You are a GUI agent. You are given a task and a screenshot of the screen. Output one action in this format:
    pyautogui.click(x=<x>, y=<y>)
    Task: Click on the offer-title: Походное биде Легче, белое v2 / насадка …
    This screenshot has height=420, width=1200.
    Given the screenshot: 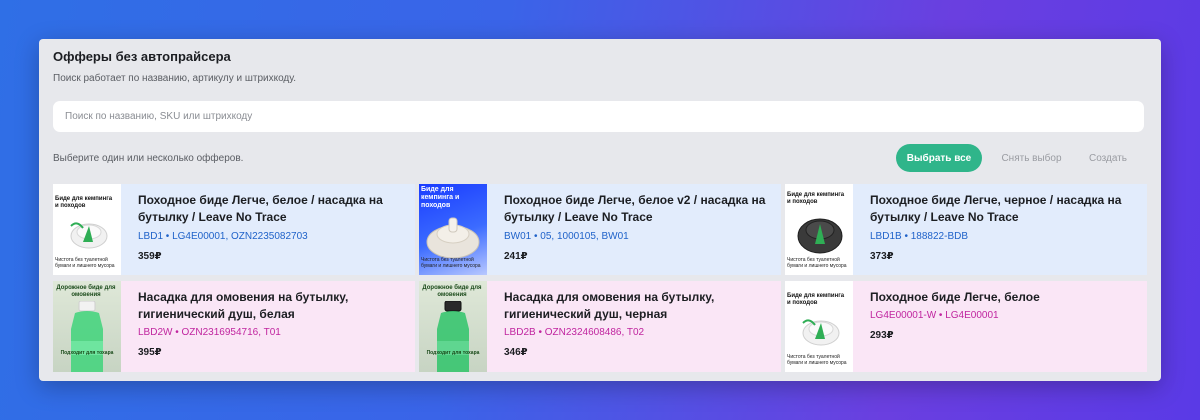 What is the action you would take?
    pyautogui.click(x=635, y=208)
    